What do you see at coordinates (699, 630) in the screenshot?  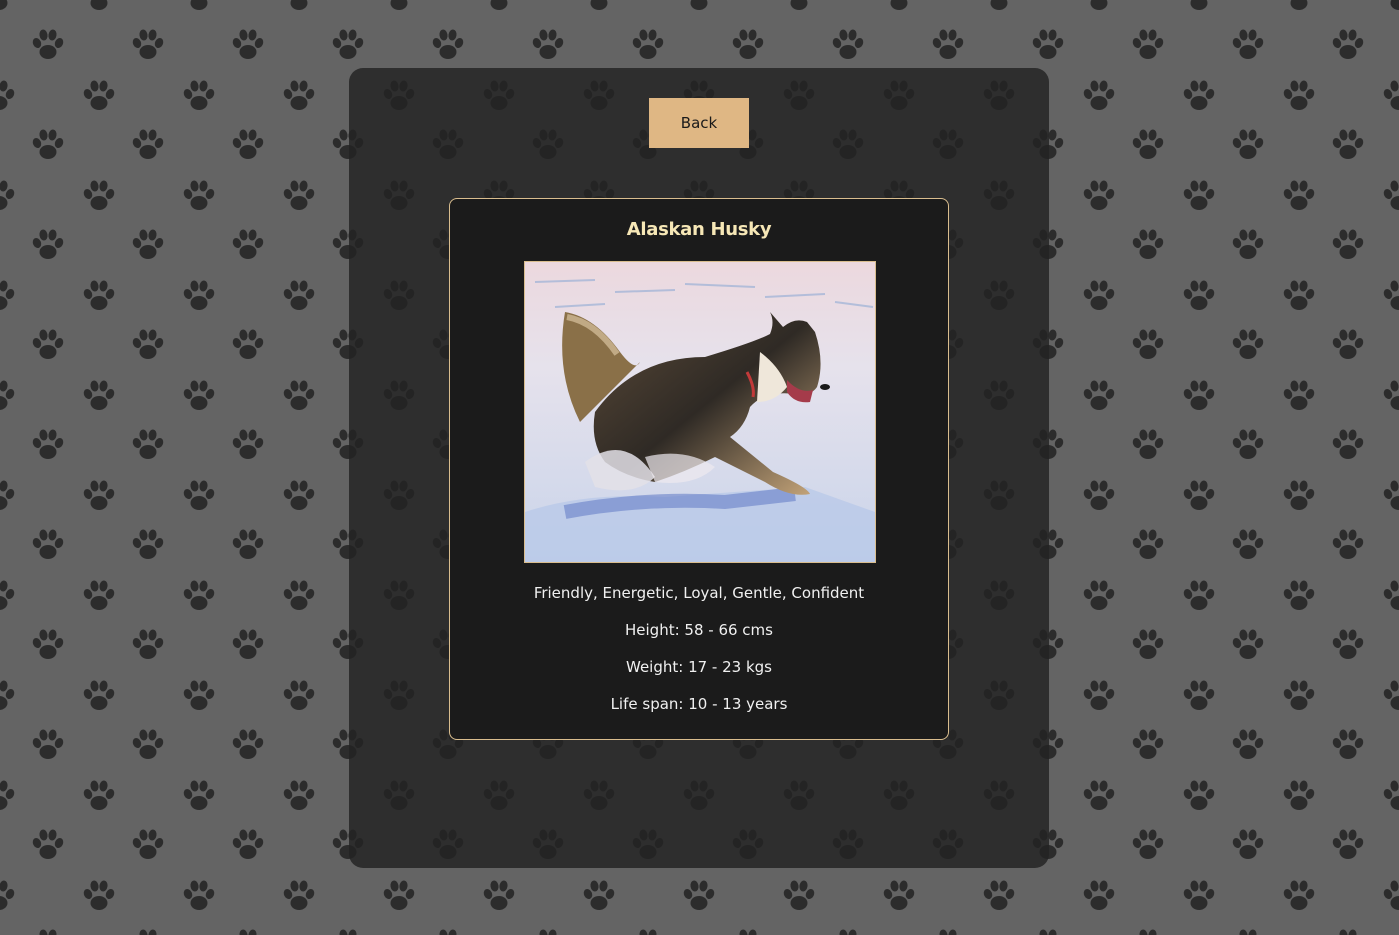 I see `height-text: Height: 58 - 66 cms` at bounding box center [699, 630].